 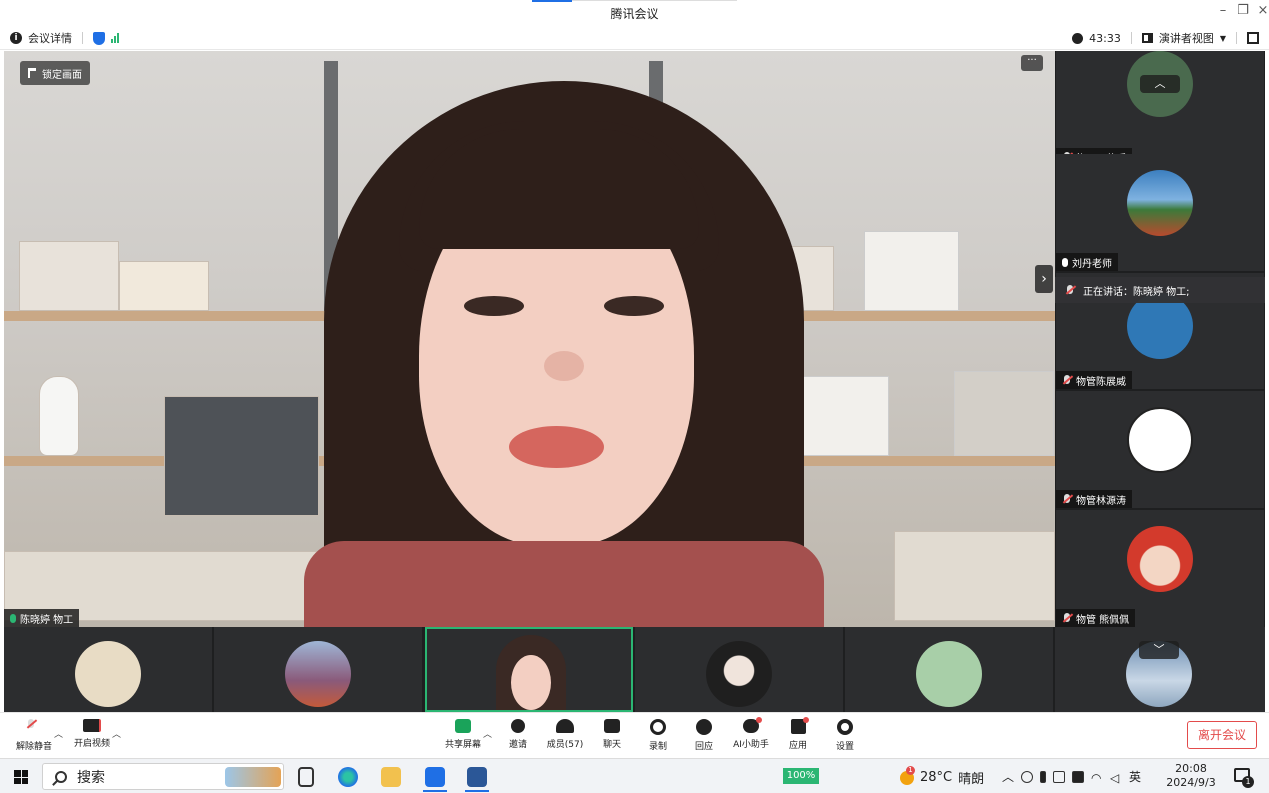 I want to click on taskbar-clock: 20:08 2024/9/3, so click(x=1191, y=776).